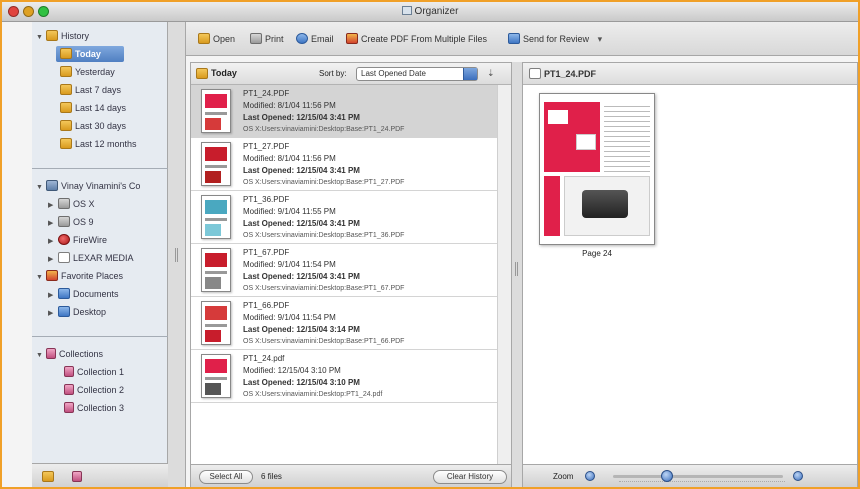 Image resolution: width=860 pixels, height=489 pixels. I want to click on computer-icon, so click(52, 185).